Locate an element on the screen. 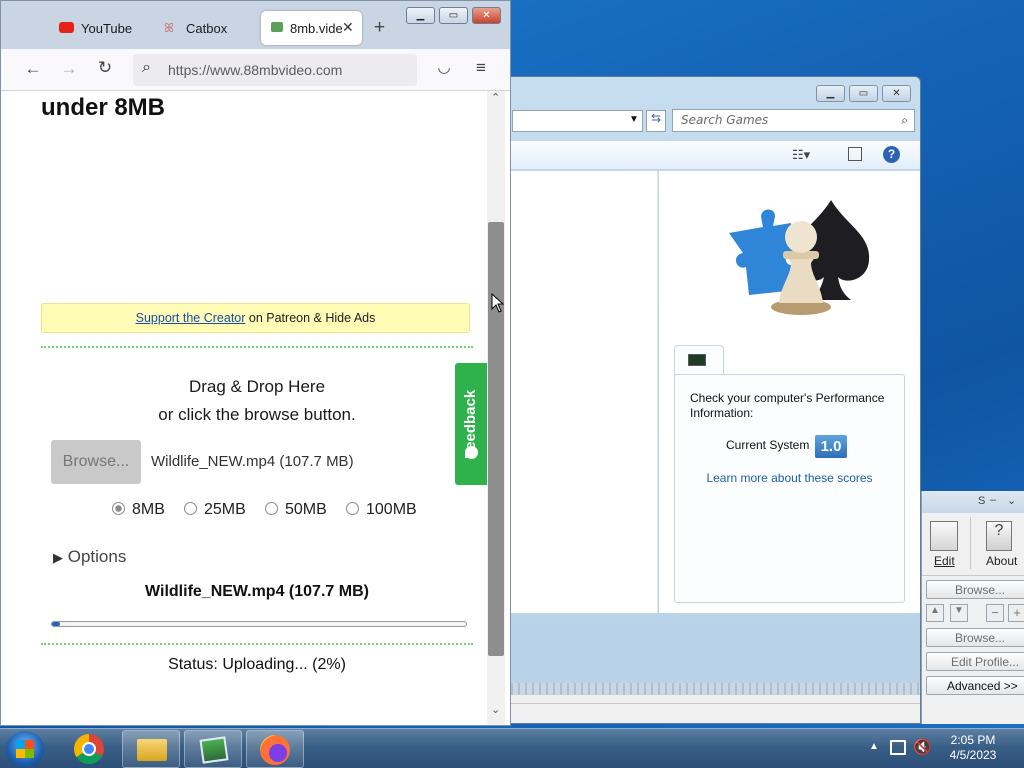  tab-label: YouTube is located at coordinates (107, 28).